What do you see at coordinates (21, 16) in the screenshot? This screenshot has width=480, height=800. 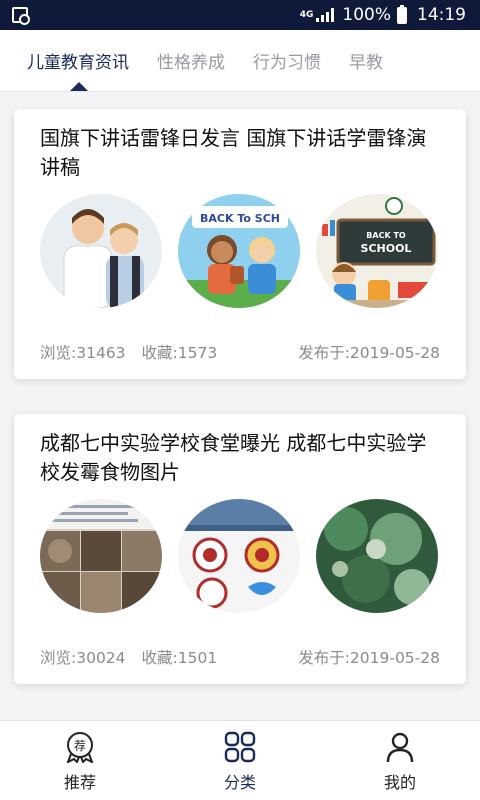 I see `screenshot-notification-icon` at bounding box center [21, 16].